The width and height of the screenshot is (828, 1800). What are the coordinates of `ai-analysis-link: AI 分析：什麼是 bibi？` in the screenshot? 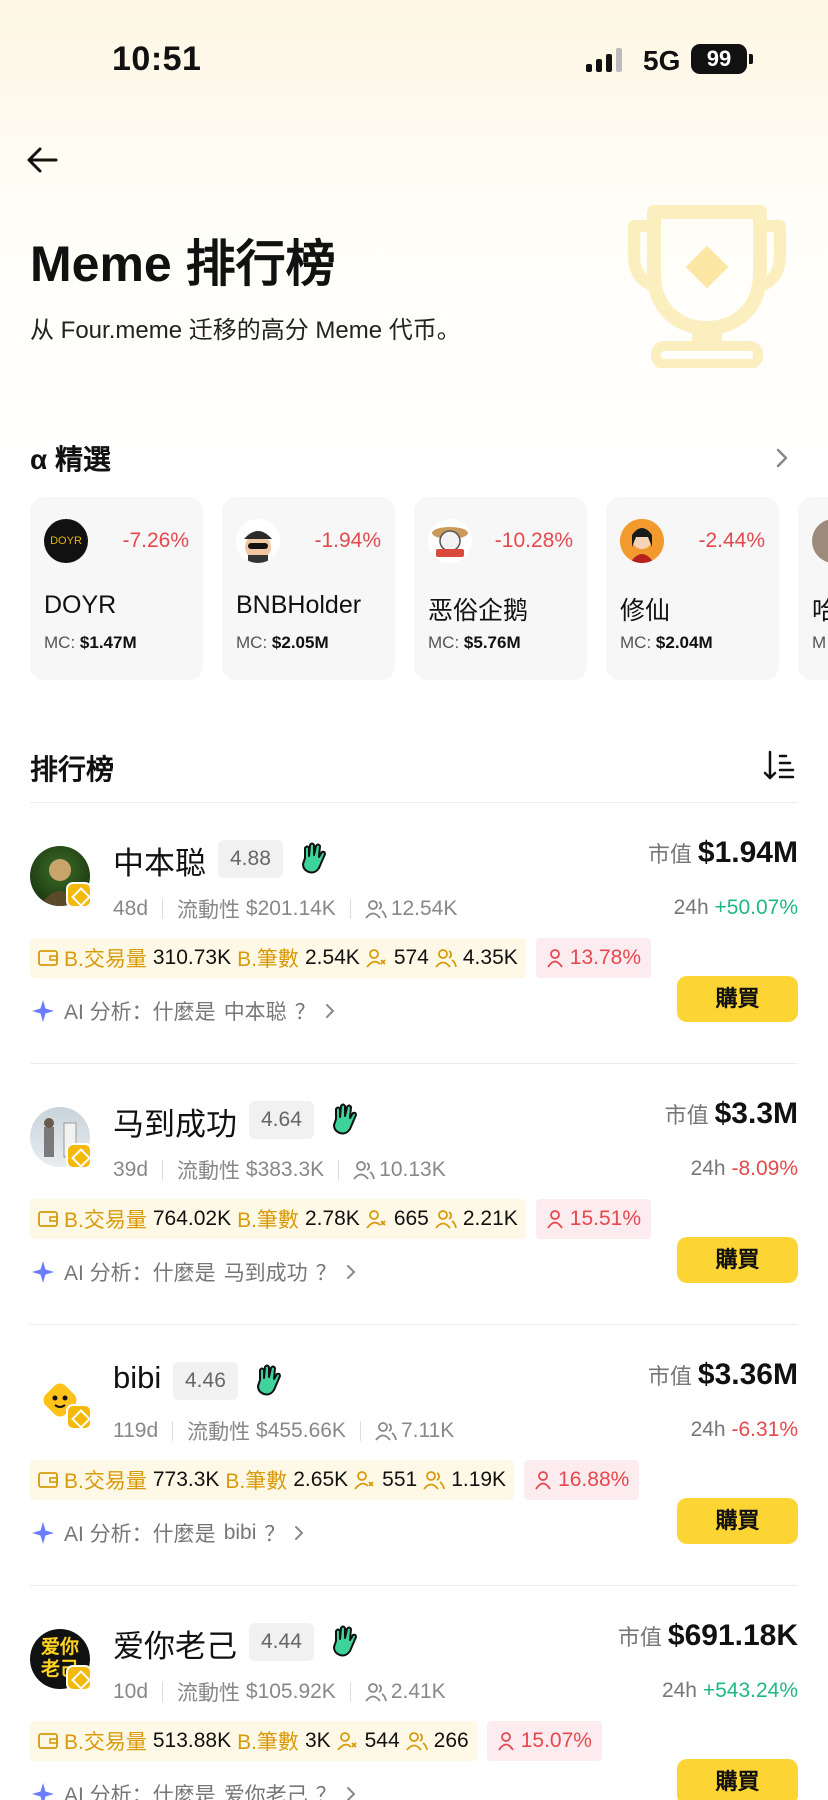 It's located at (167, 1533).